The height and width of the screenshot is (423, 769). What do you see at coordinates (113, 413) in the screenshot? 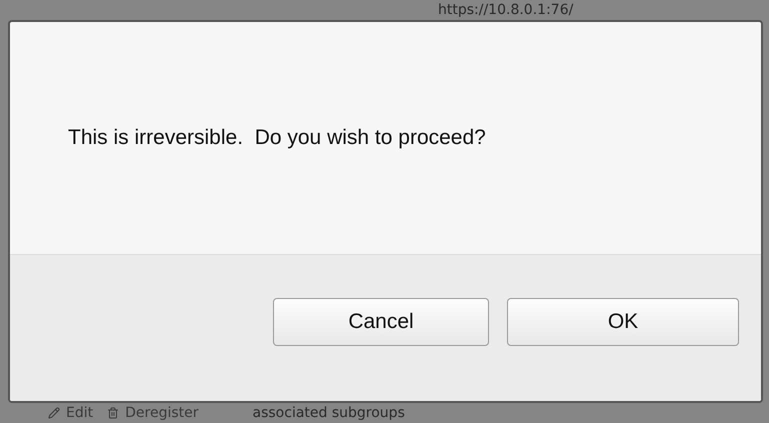
I see `trash-icon` at bounding box center [113, 413].